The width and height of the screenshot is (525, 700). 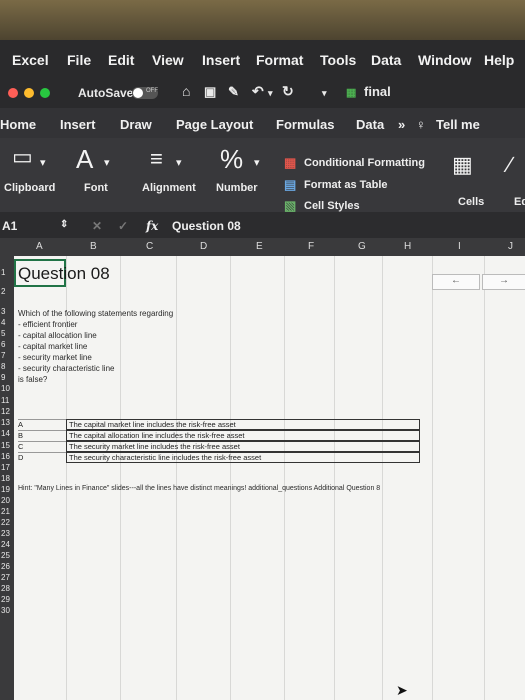 What do you see at coordinates (7, 411) in the screenshot?
I see `row-header: 12` at bounding box center [7, 411].